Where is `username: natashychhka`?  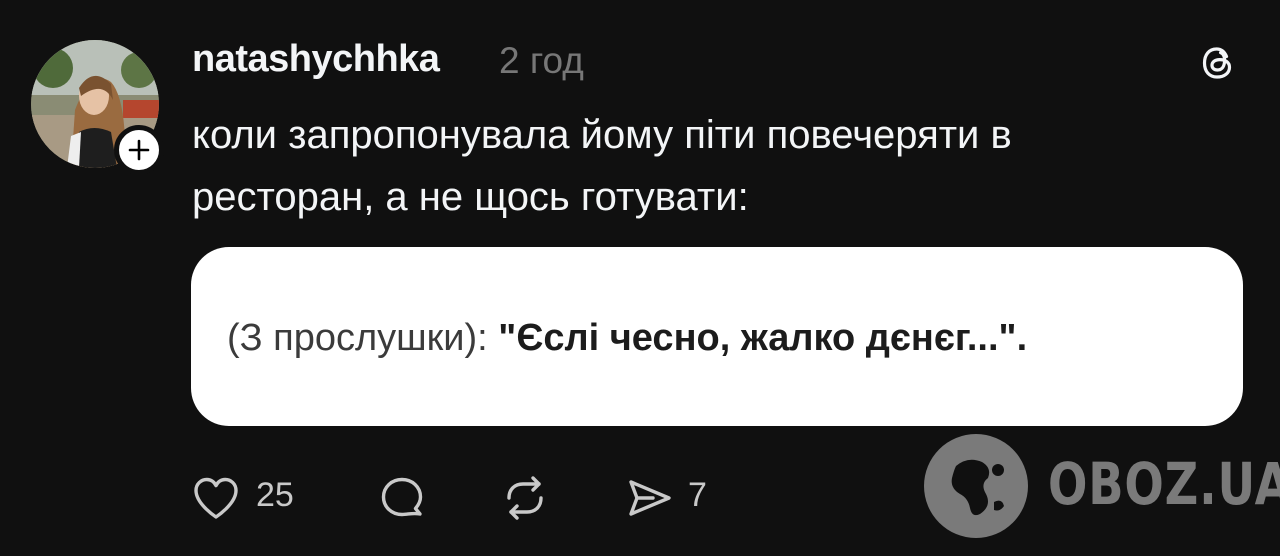
username: natashychhka is located at coordinates (316, 59).